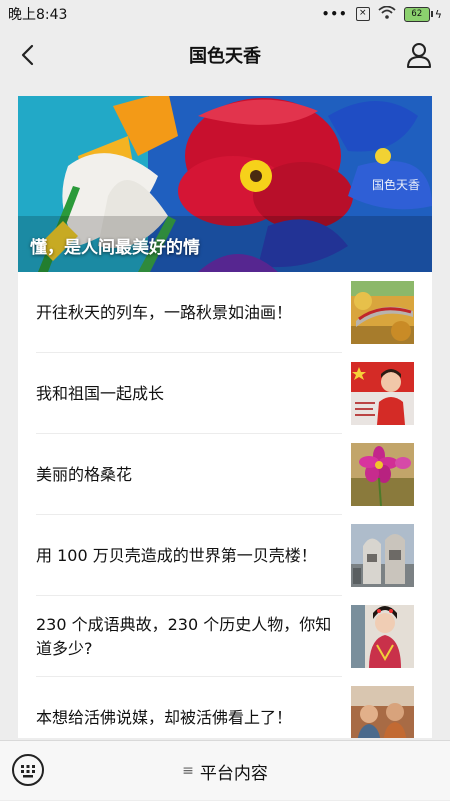 This screenshot has height=801, width=450. I want to click on wifi-icon, so click(387, 14).